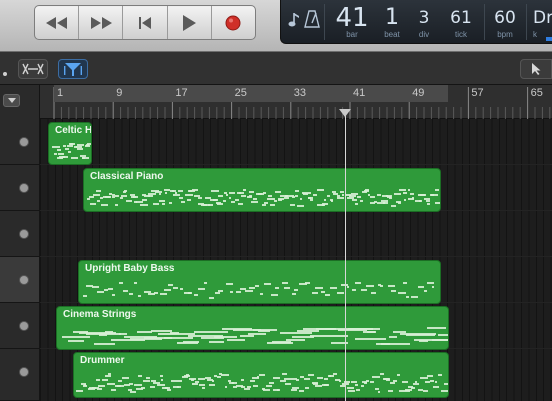  Describe the element at coordinates (536, 93) in the screenshot. I see `ruler-bar-number: 65` at that location.